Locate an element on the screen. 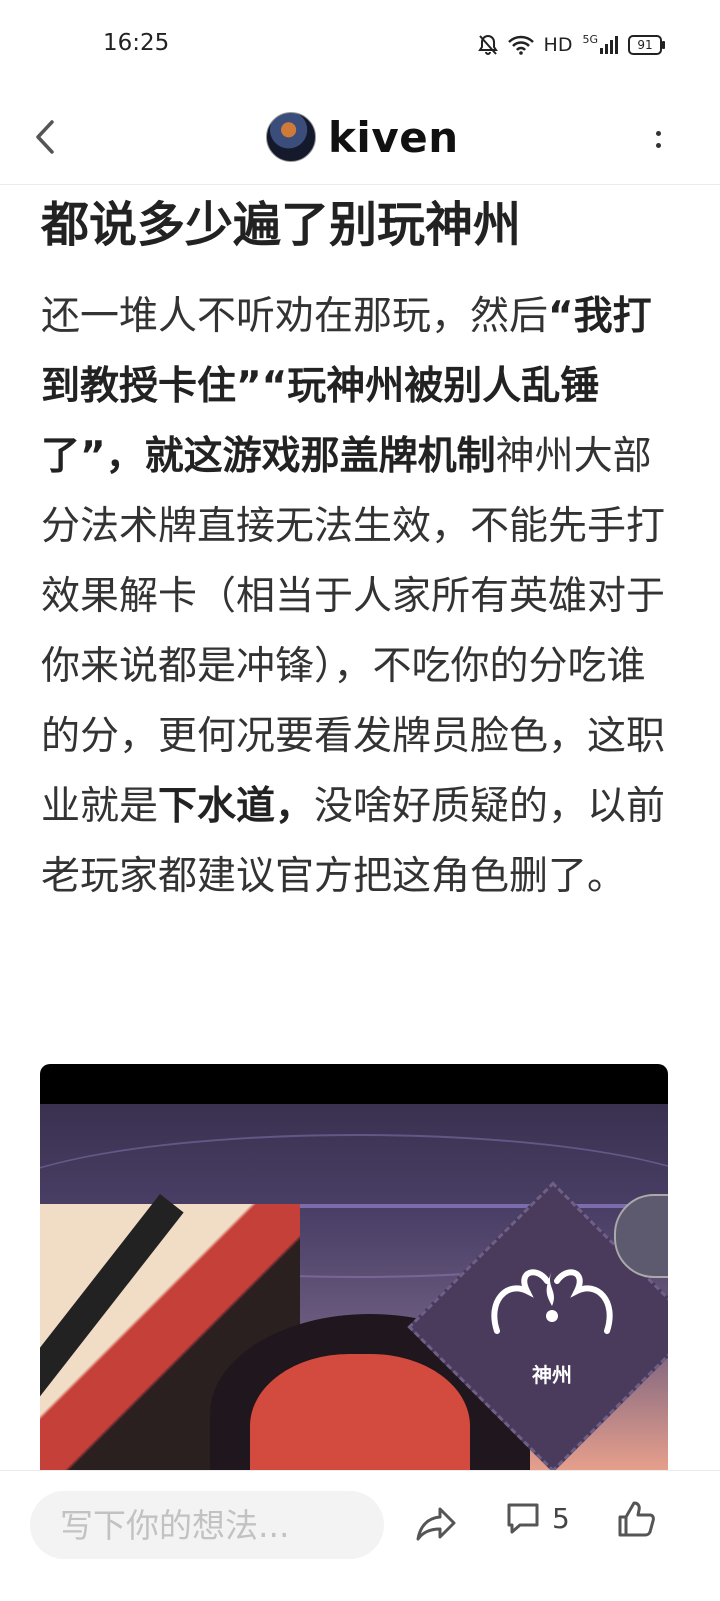  status-time: 16:25 is located at coordinates (136, 43).